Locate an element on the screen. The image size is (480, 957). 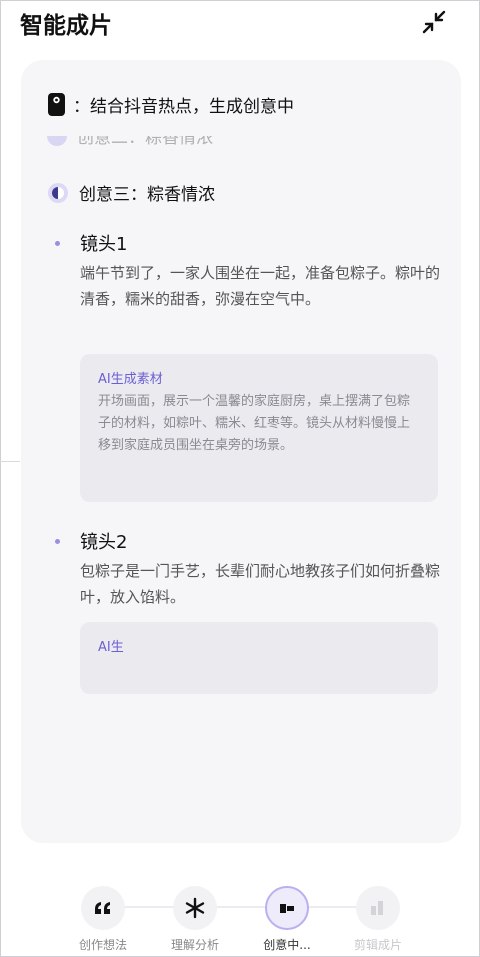
header: 智能成片 is located at coordinates (240, 25).